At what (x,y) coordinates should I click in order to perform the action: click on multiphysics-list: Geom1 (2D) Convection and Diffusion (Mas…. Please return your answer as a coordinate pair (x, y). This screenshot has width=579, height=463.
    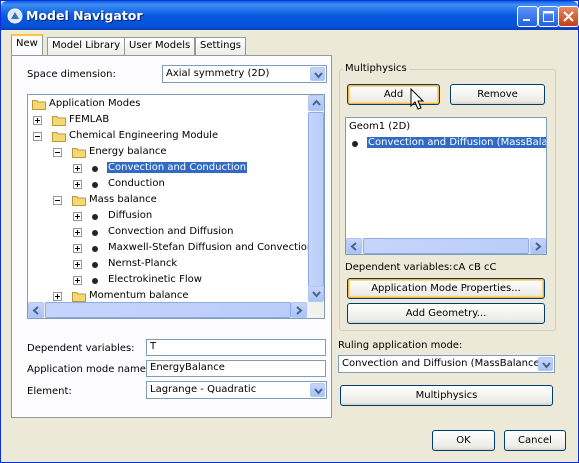
    Looking at the image, I should click on (446, 186).